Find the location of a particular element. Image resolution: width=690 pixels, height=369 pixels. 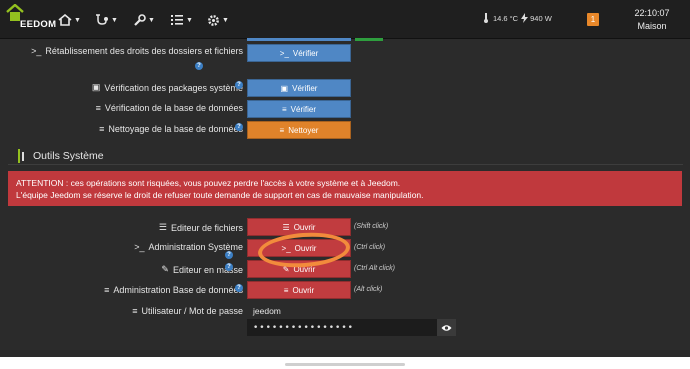

system-admin-hint: (Ctrl click) is located at coordinates (370, 247).